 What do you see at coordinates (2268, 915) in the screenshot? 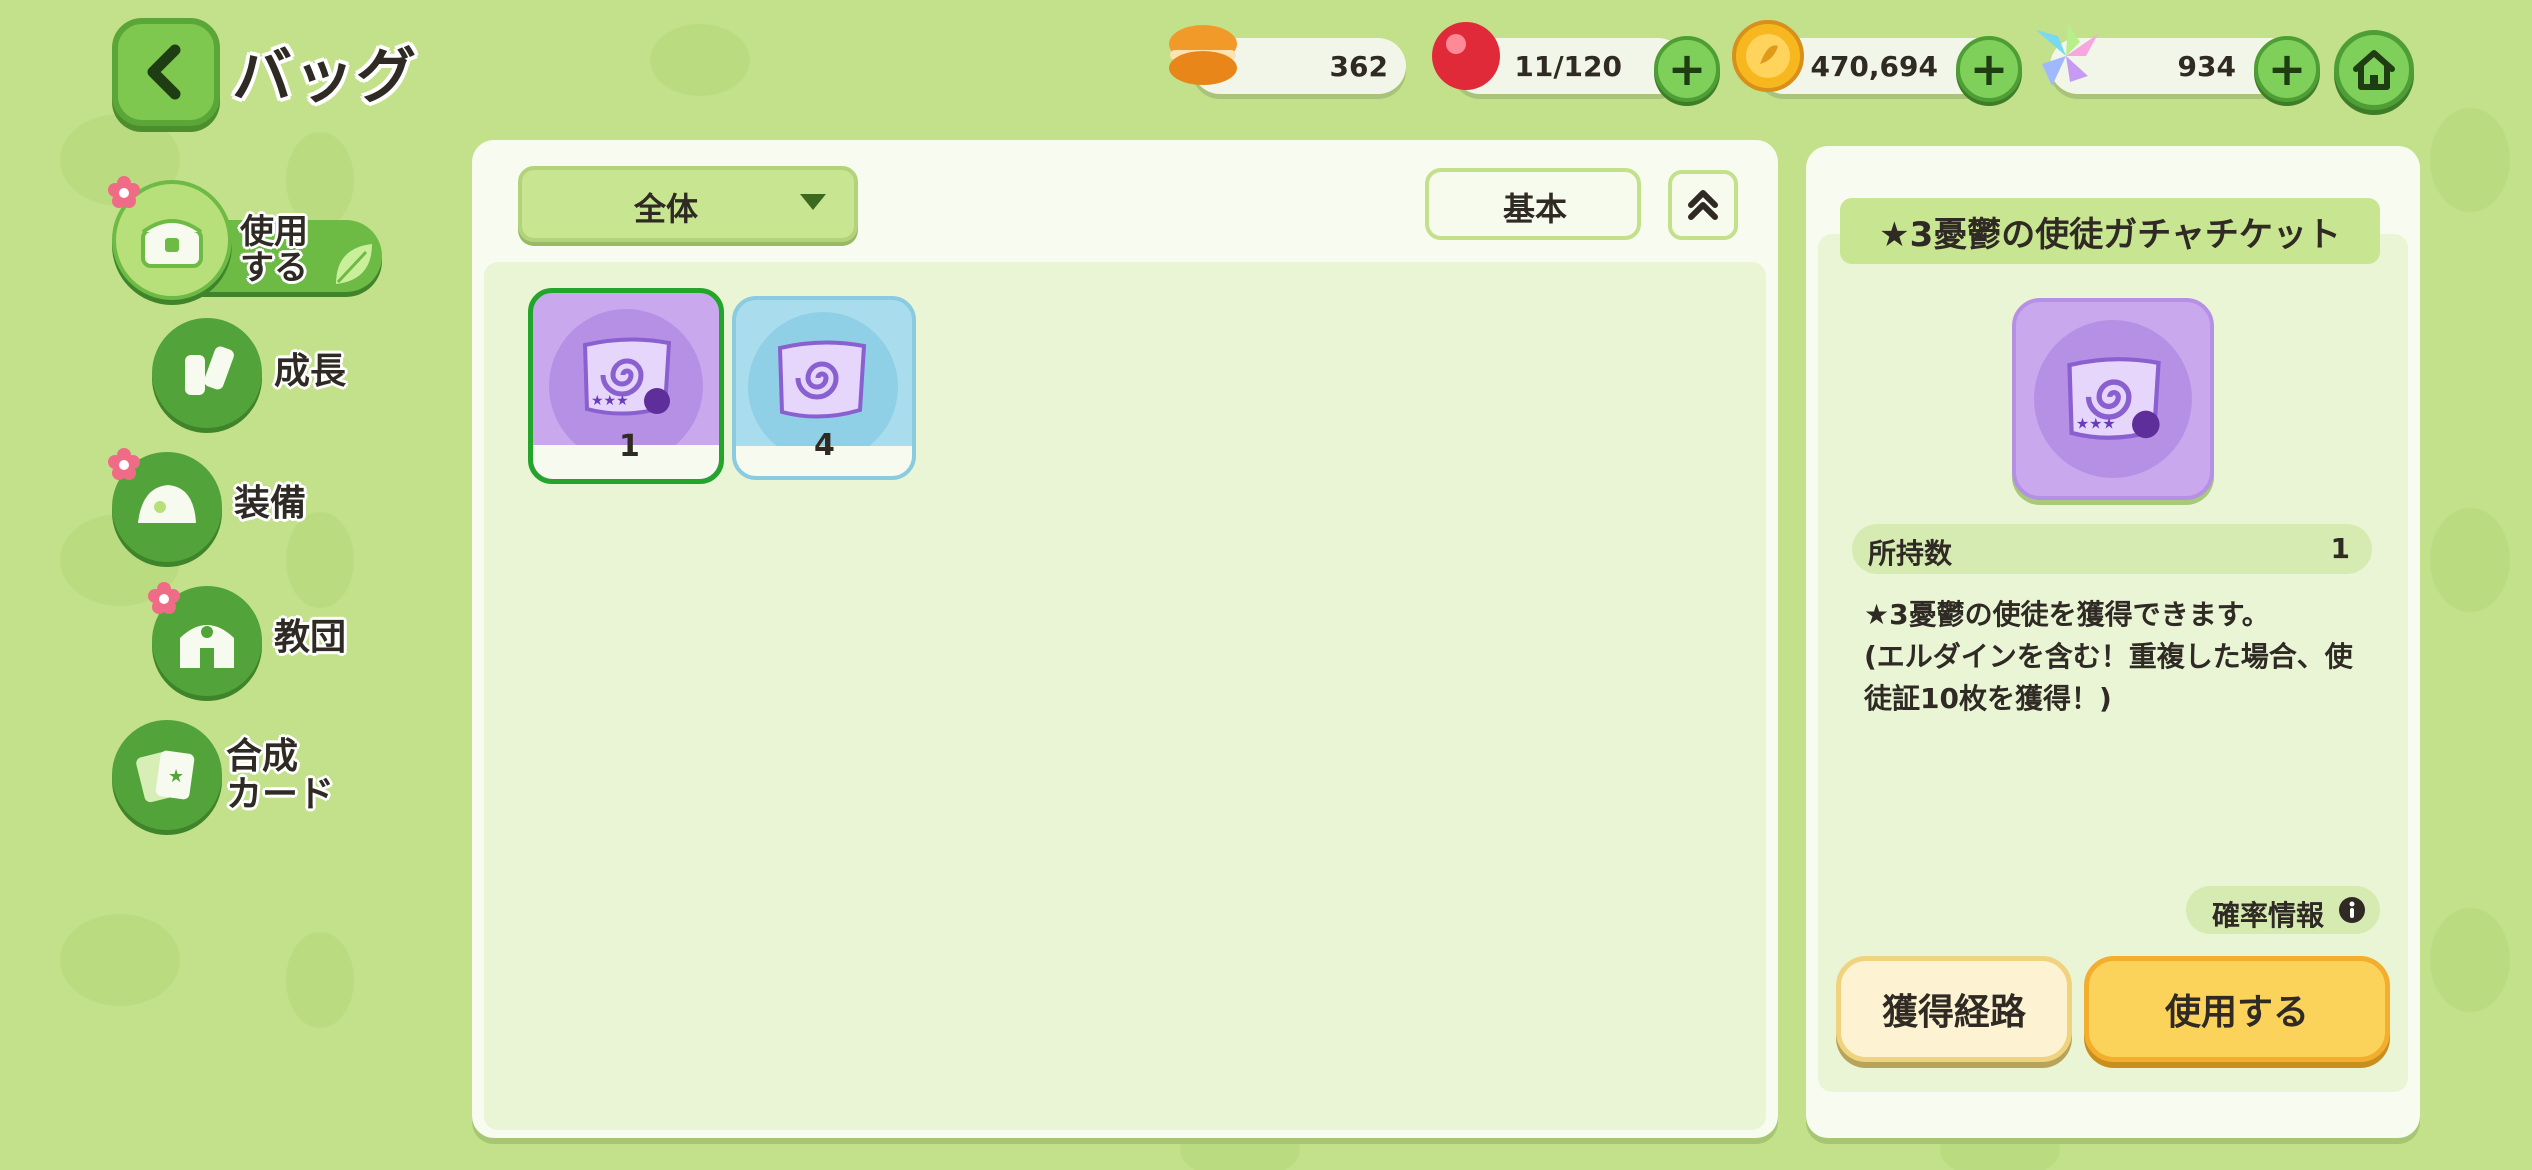
I see `probability-label: 確率情報` at bounding box center [2268, 915].